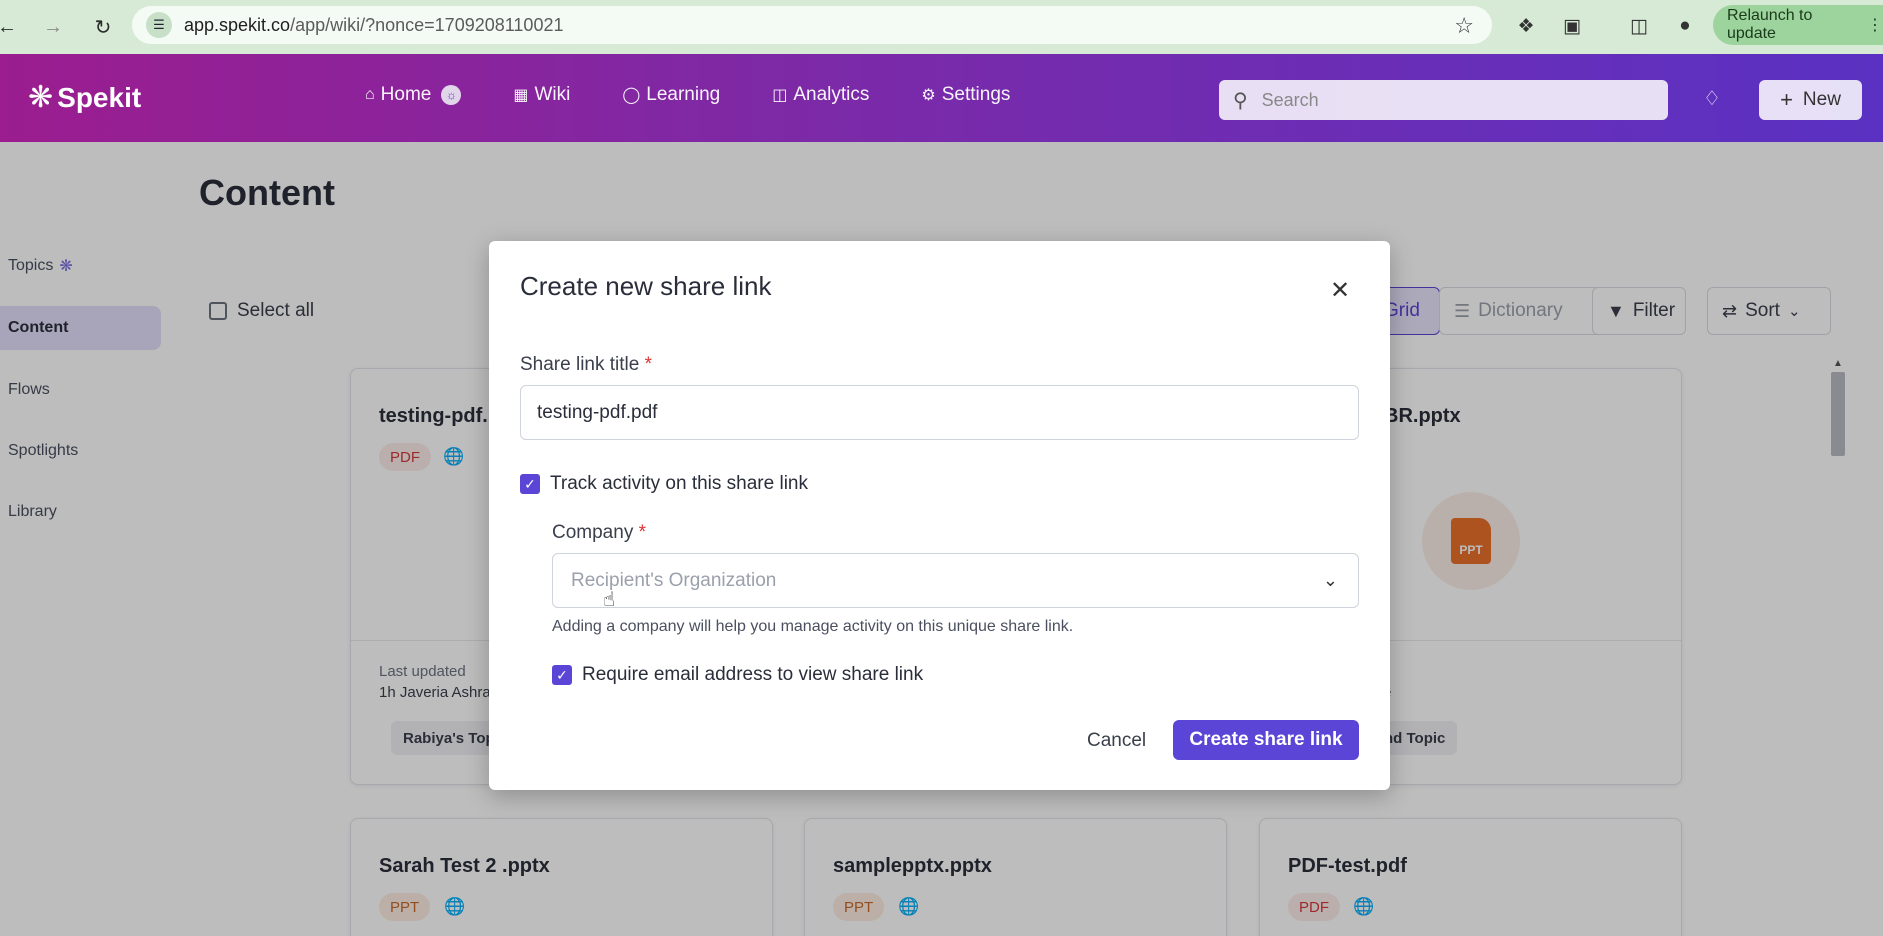  What do you see at coordinates (820, 95) in the screenshot?
I see `nav-analytics: ◫ Analytics` at bounding box center [820, 95].